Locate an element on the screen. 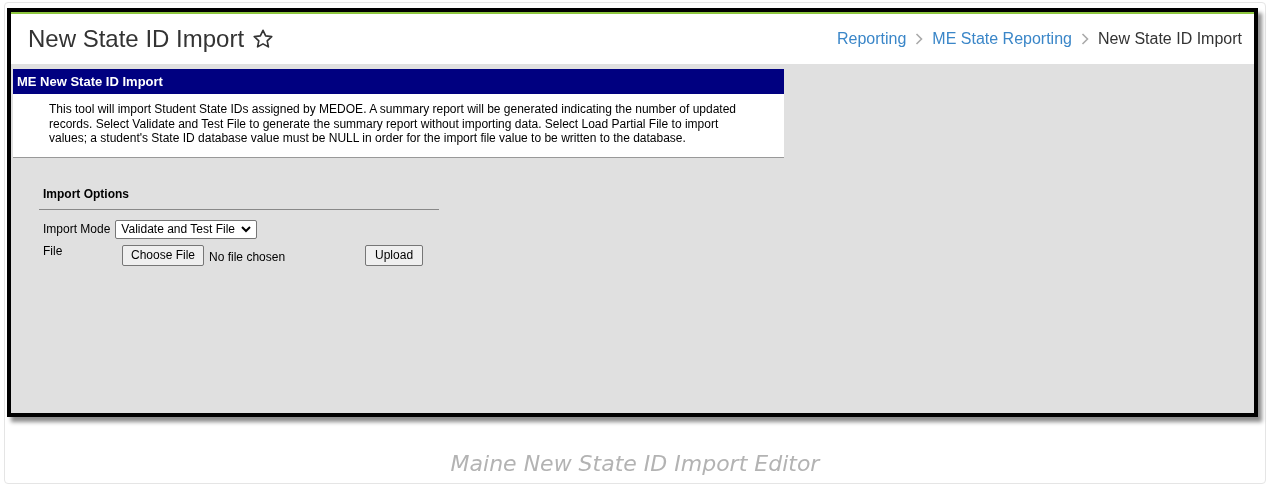  field-label: File is located at coordinates (53, 251).